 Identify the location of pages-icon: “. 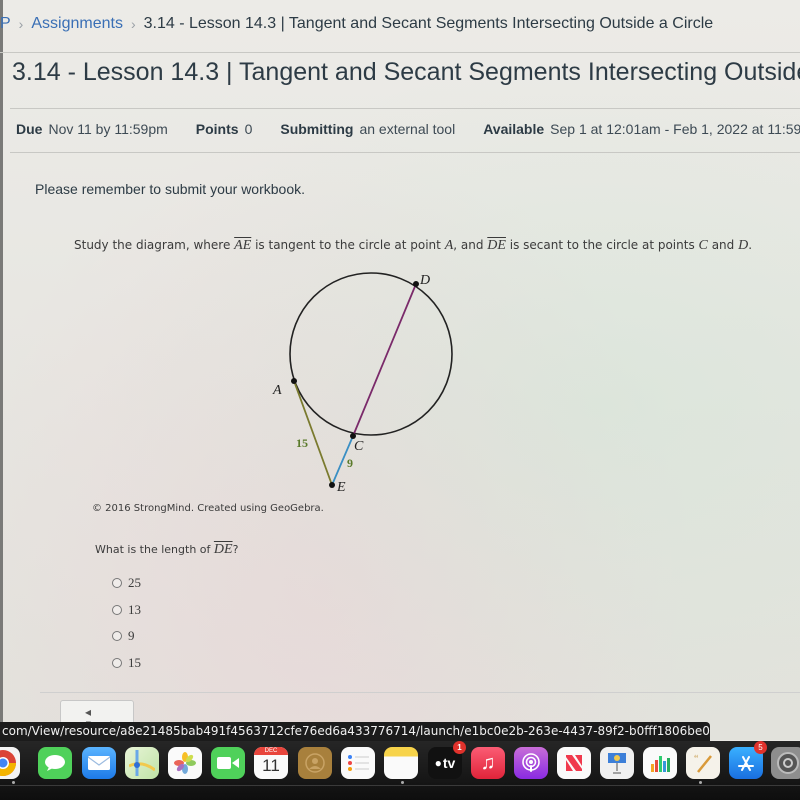
(703, 763).